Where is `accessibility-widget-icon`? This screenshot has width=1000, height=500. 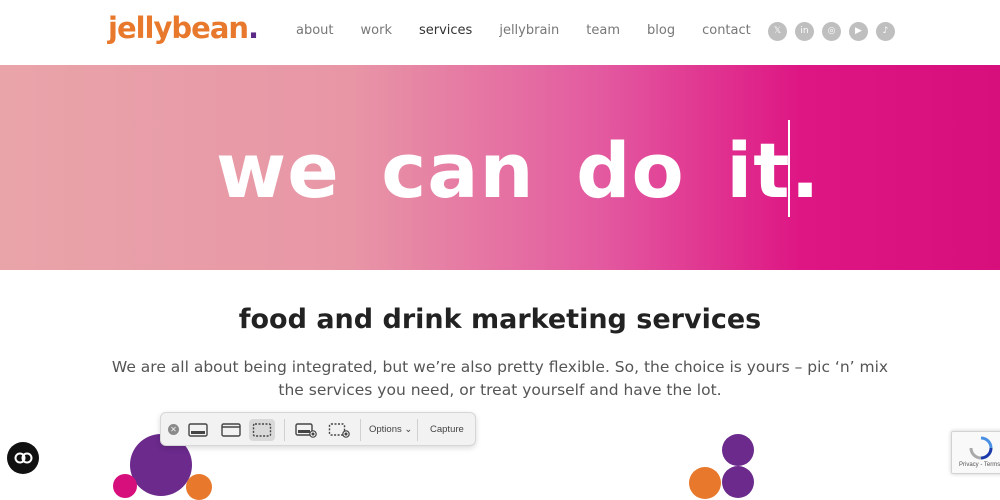
accessibility-widget-icon is located at coordinates (23, 458).